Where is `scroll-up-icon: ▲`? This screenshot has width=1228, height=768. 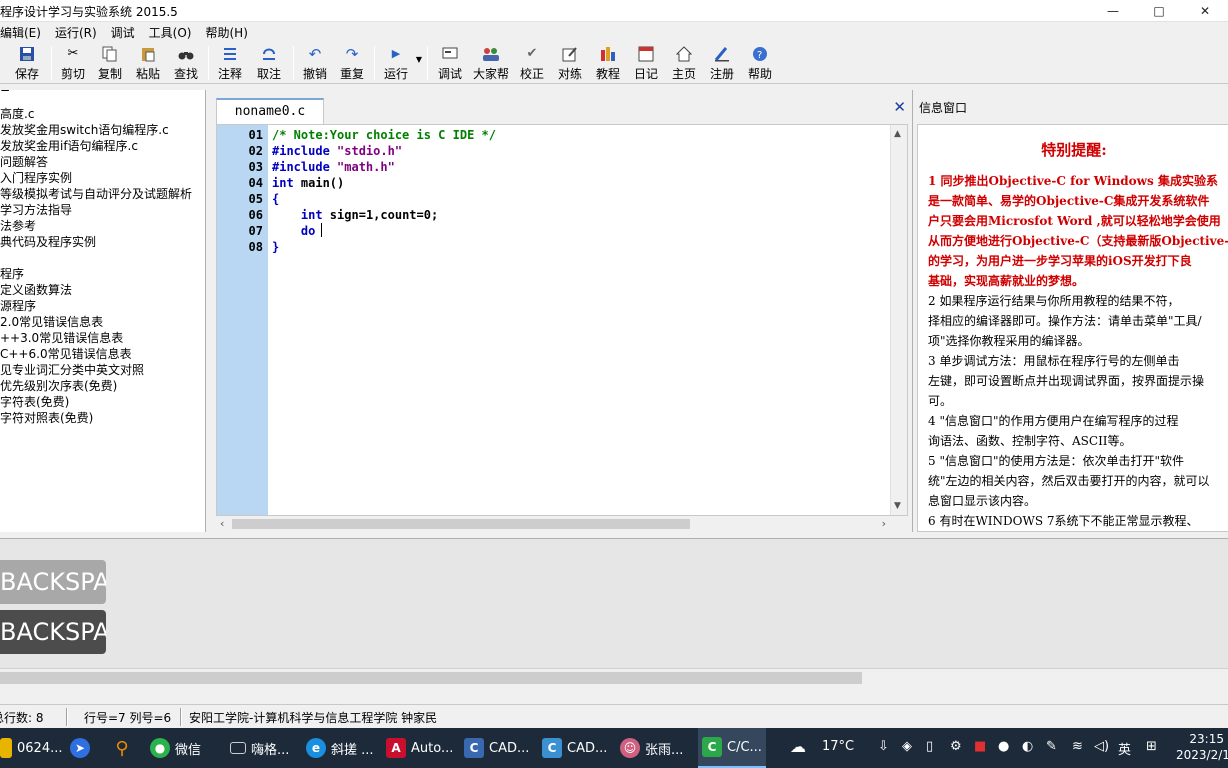
scroll-up-icon: ▲ is located at coordinates (897, 134).